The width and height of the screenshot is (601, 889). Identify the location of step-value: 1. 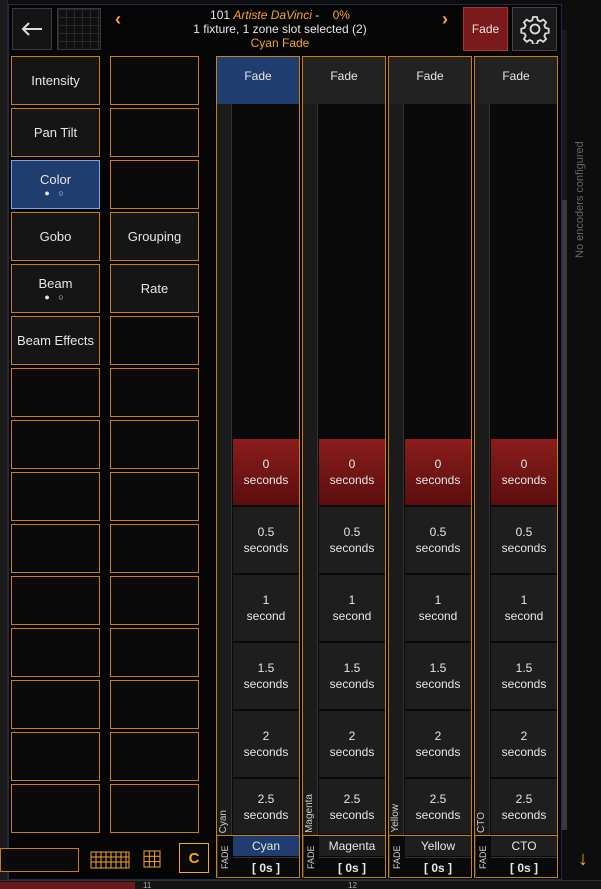
(524, 600).